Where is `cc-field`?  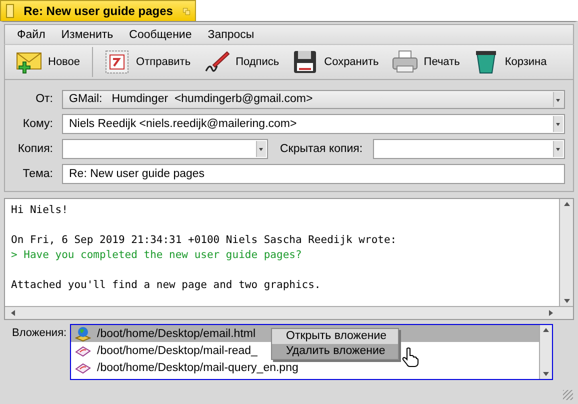
cc-field is located at coordinates (165, 149).